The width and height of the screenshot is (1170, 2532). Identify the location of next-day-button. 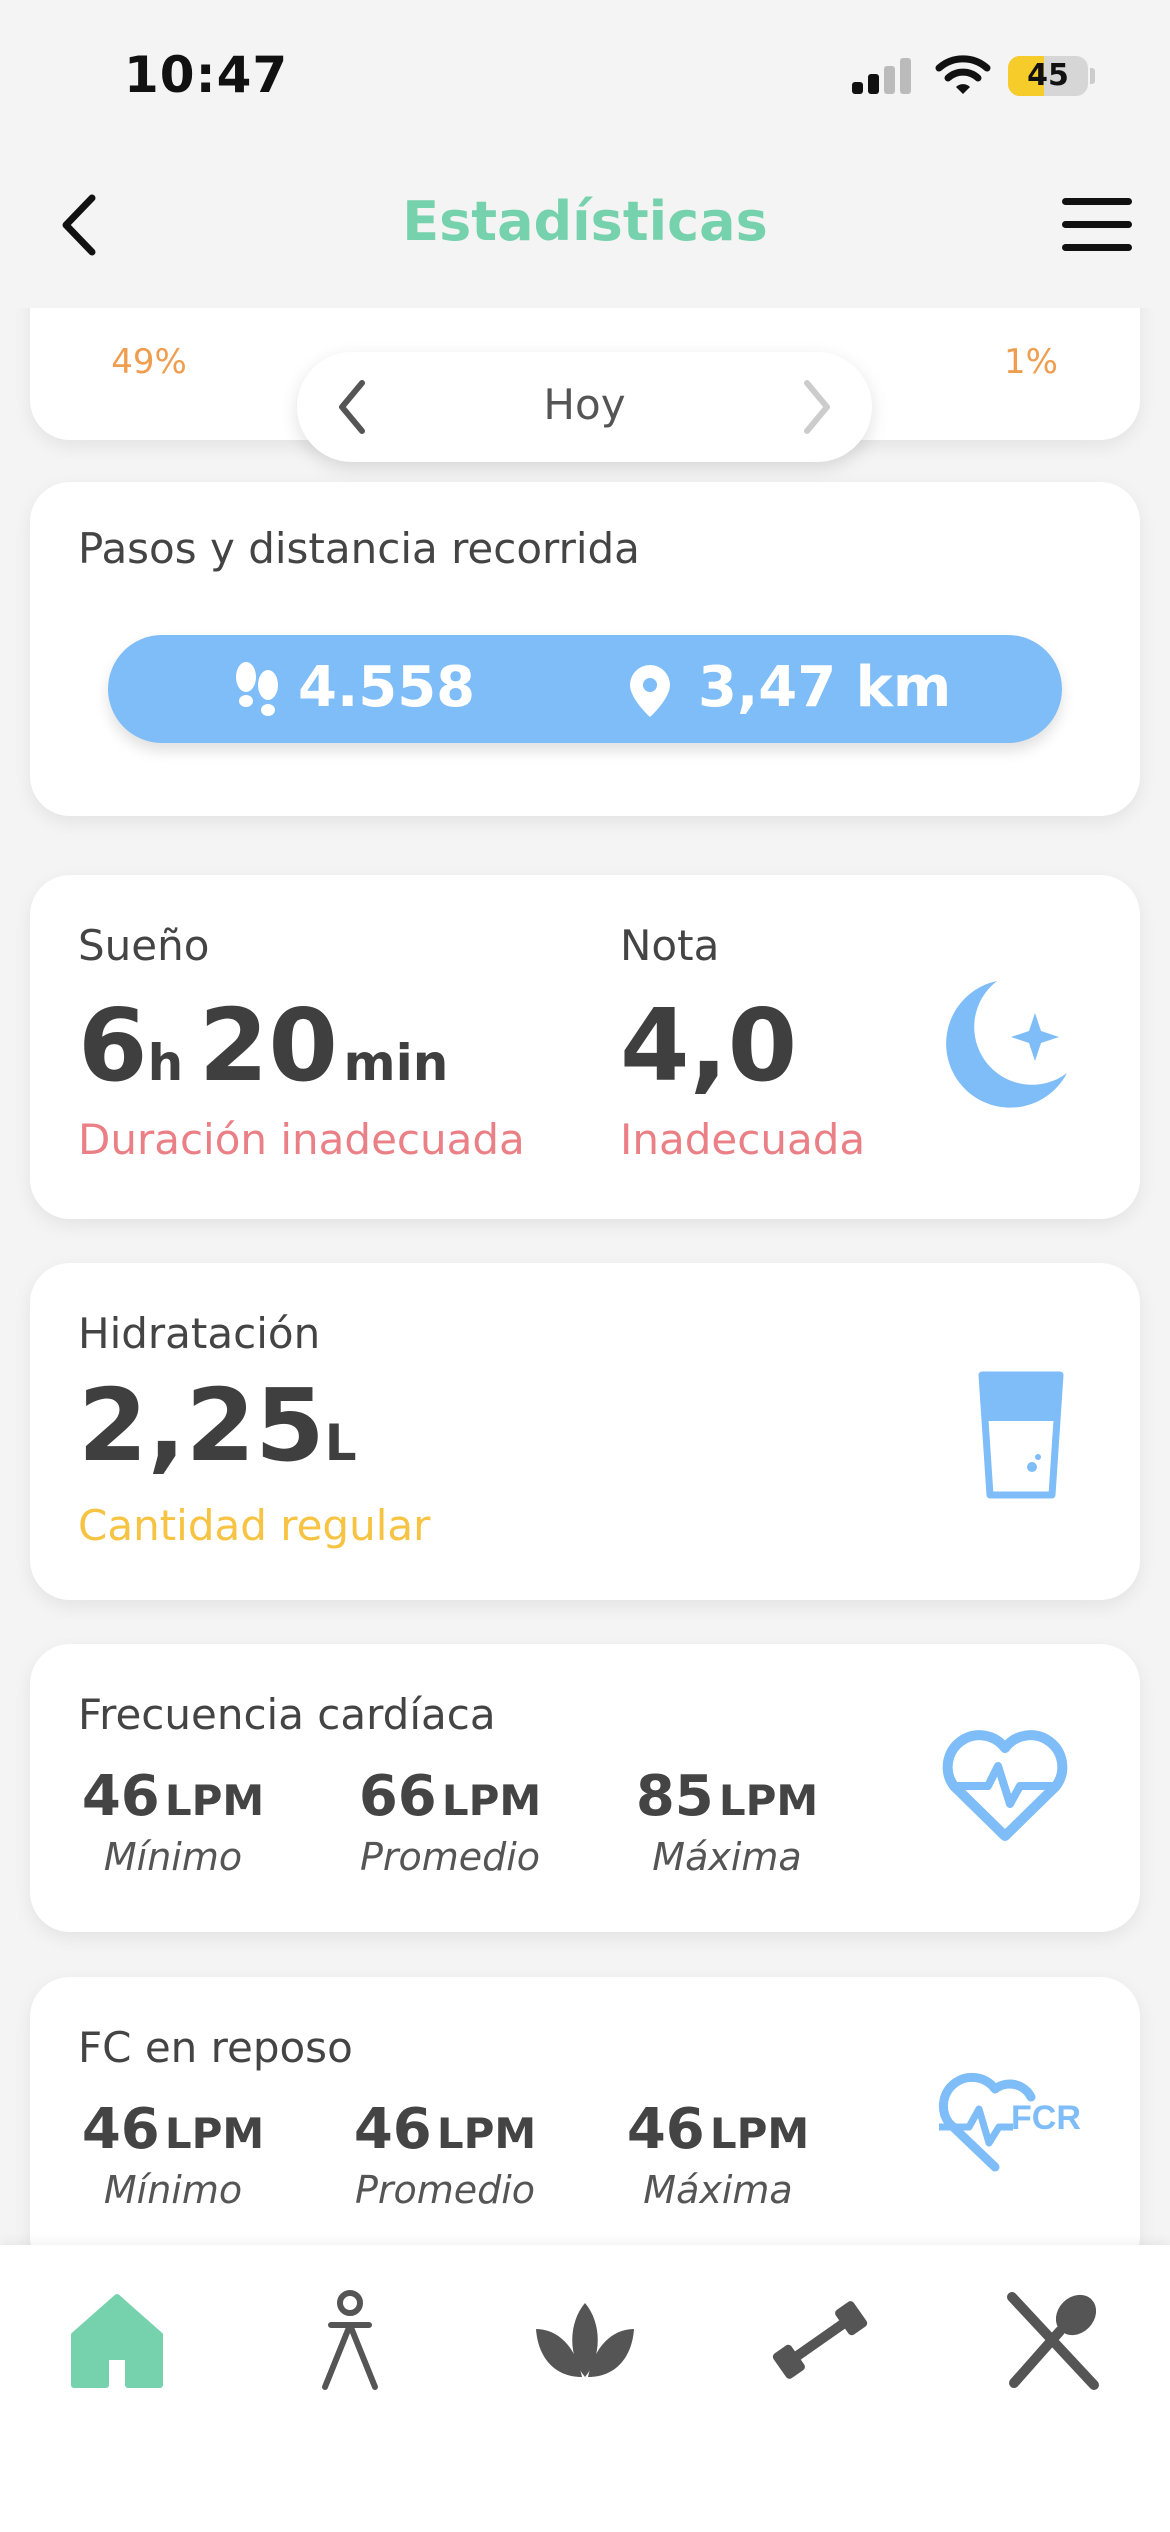
(817, 407).